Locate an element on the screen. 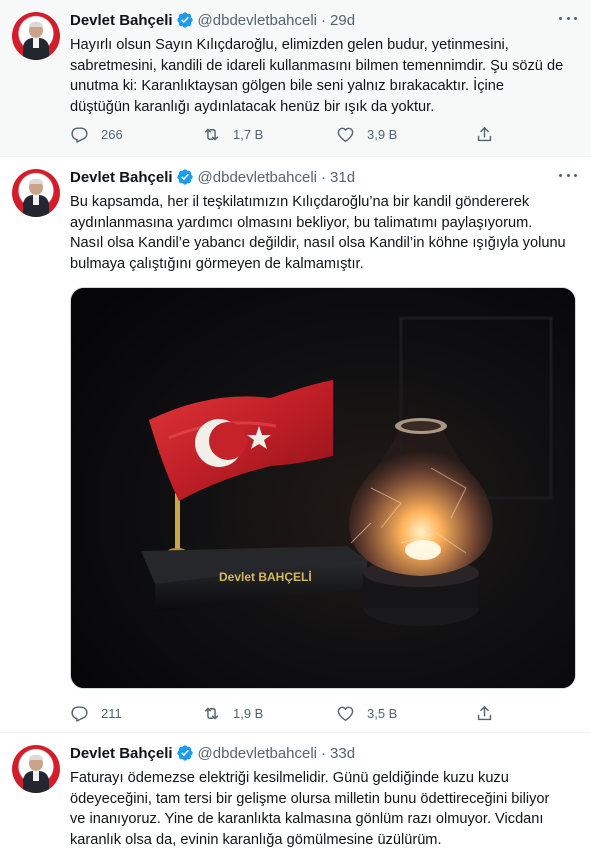  tweet-header: Devlet Bahçeli @dbdevletbahceli · 31d is located at coordinates (212, 177).